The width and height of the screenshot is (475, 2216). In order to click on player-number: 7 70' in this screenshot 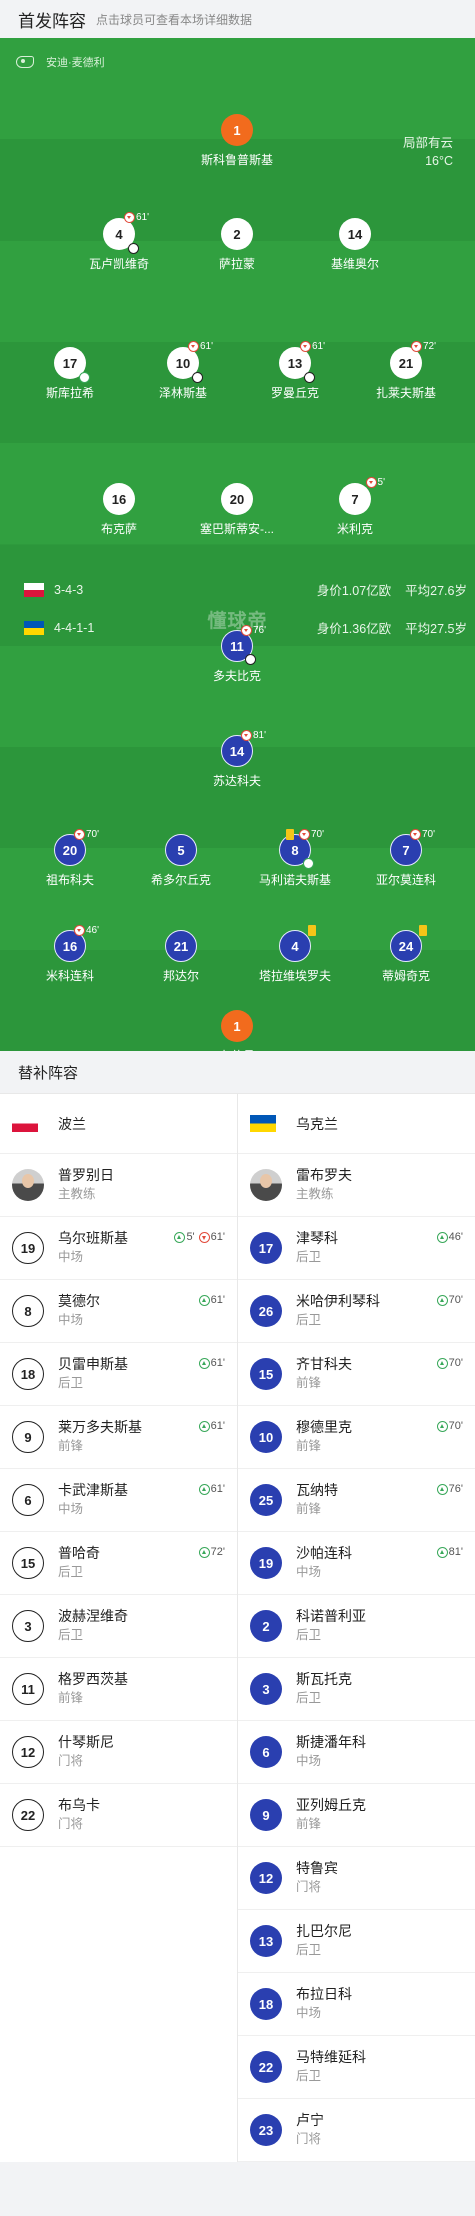, I will do `click(412, 847)`.